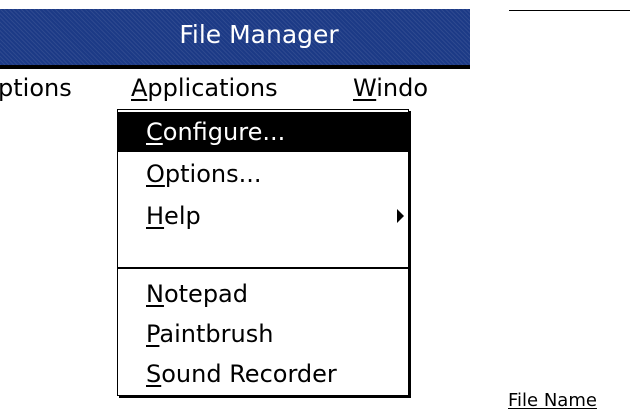 Image resolution: width=630 pixels, height=415 pixels. I want to click on file-name-column-header: File Name, so click(552, 401).